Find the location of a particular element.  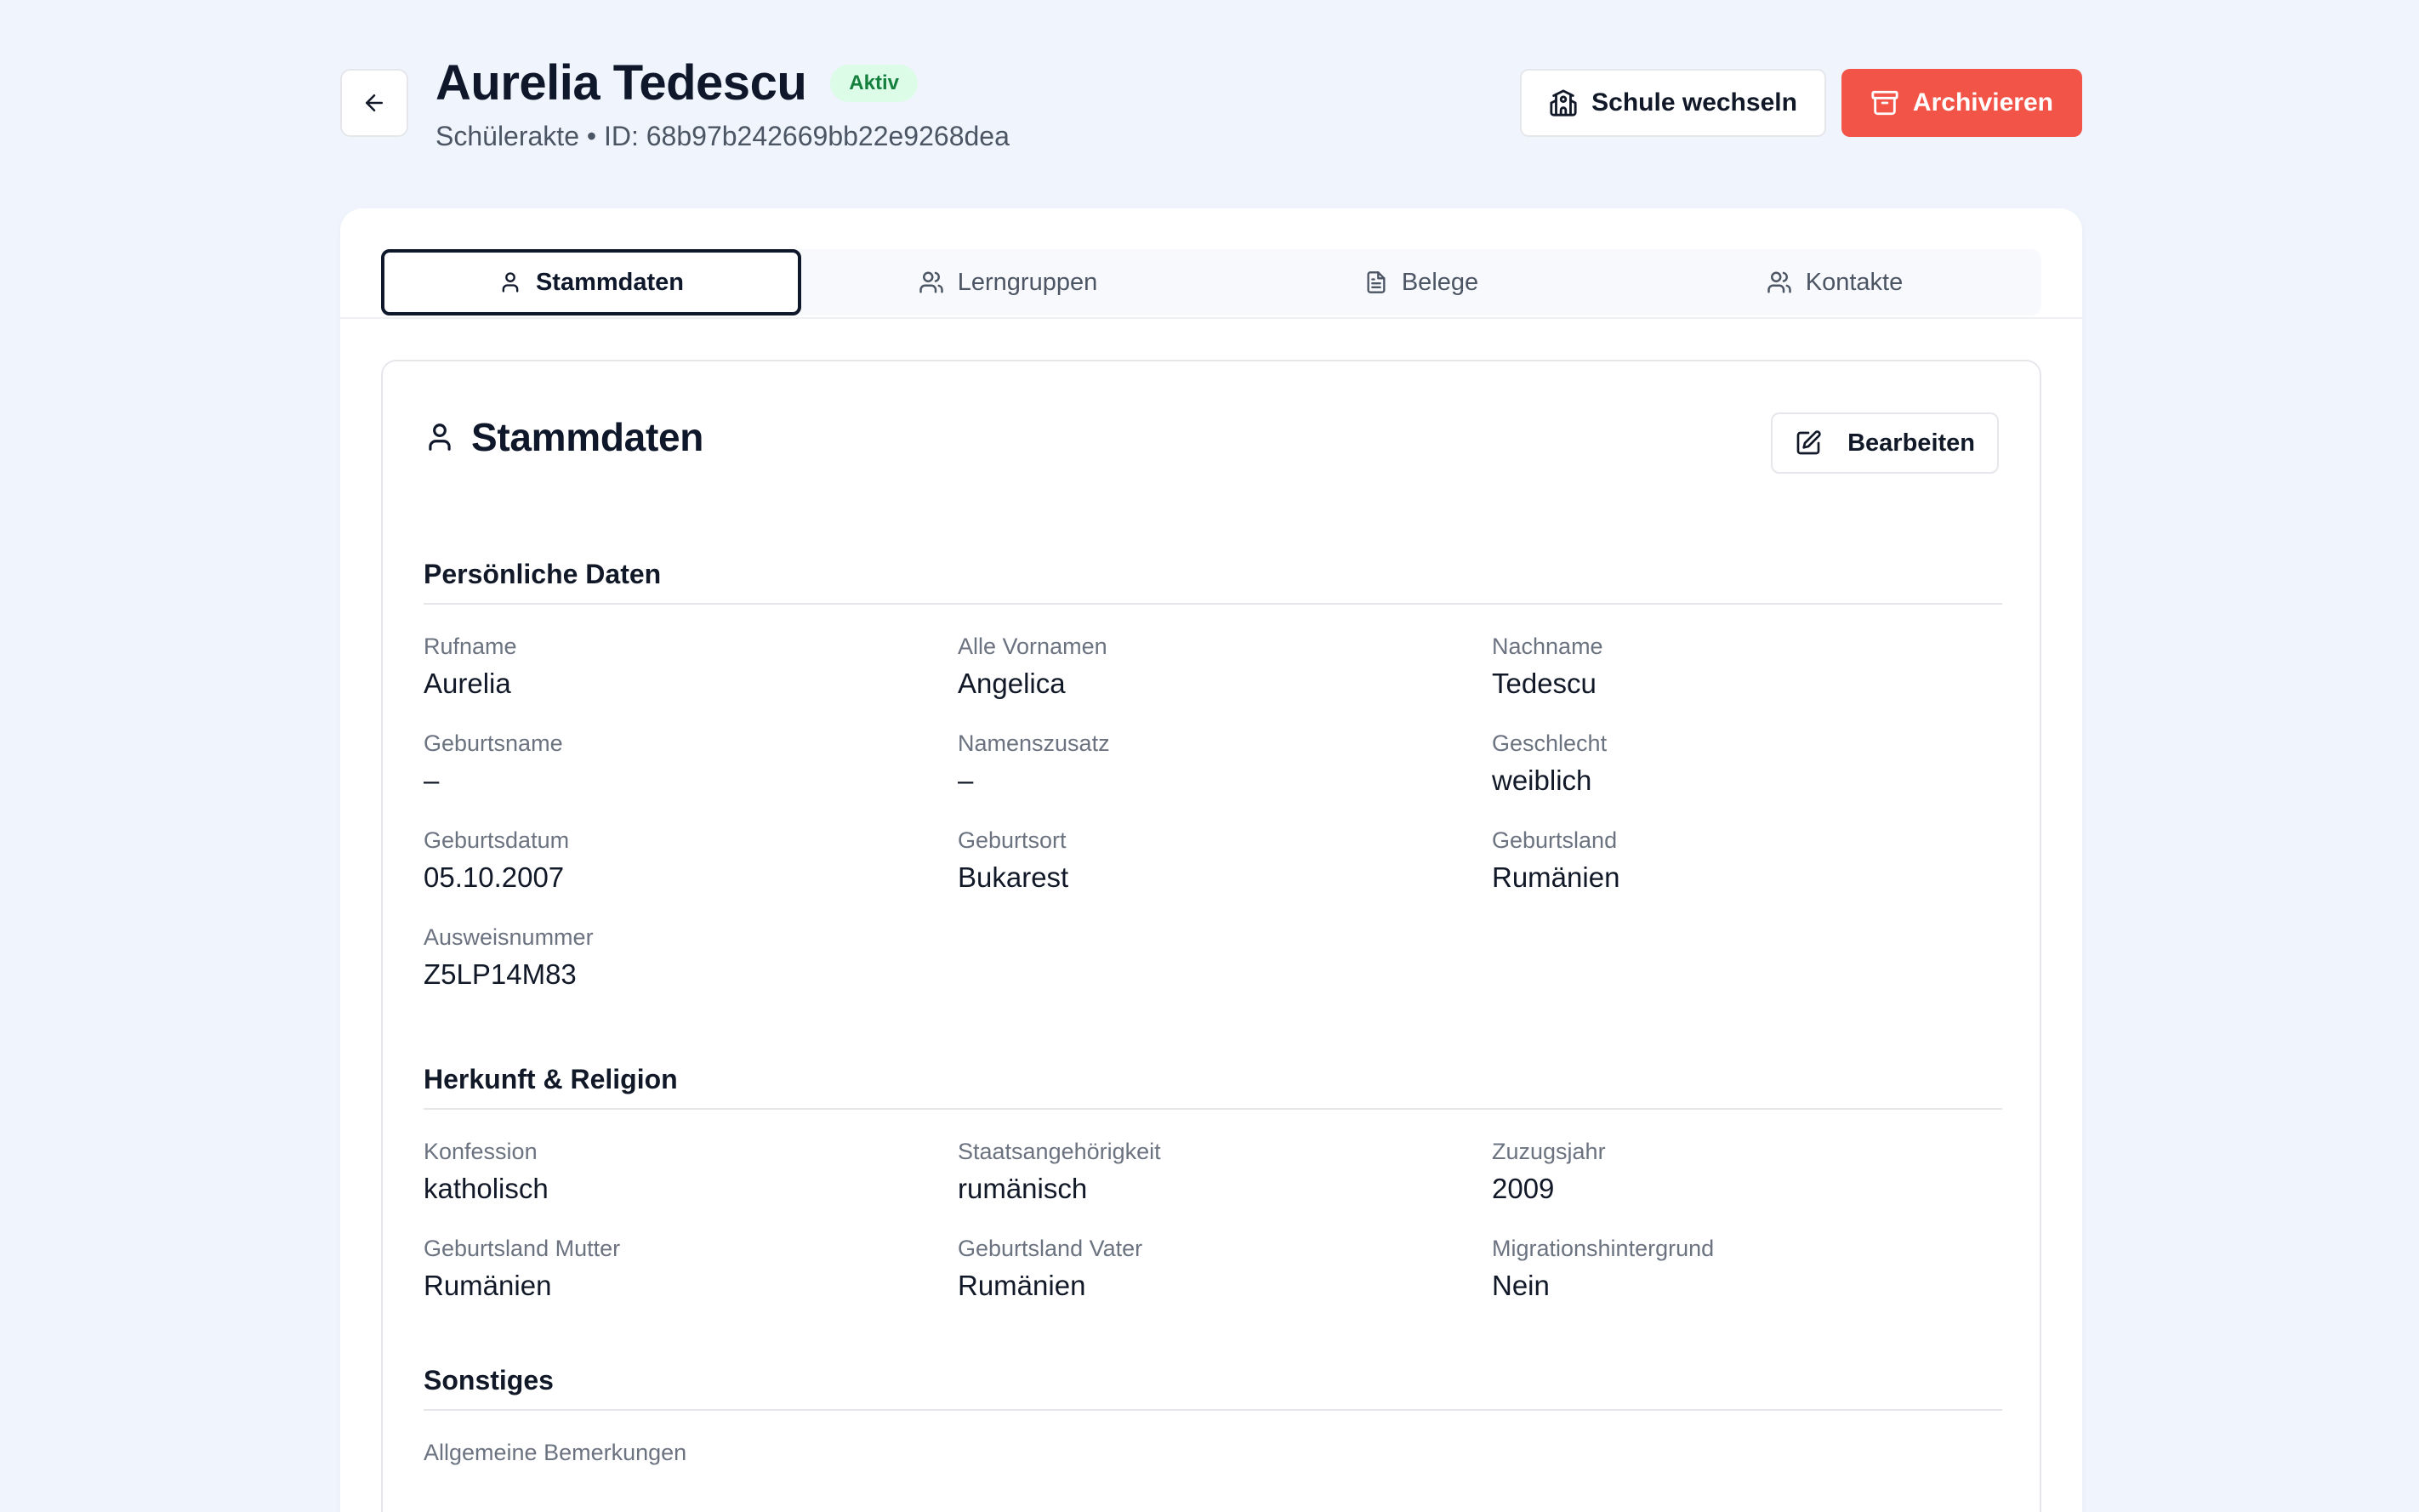

tab-kontakte: Kontakte is located at coordinates (1834, 282).